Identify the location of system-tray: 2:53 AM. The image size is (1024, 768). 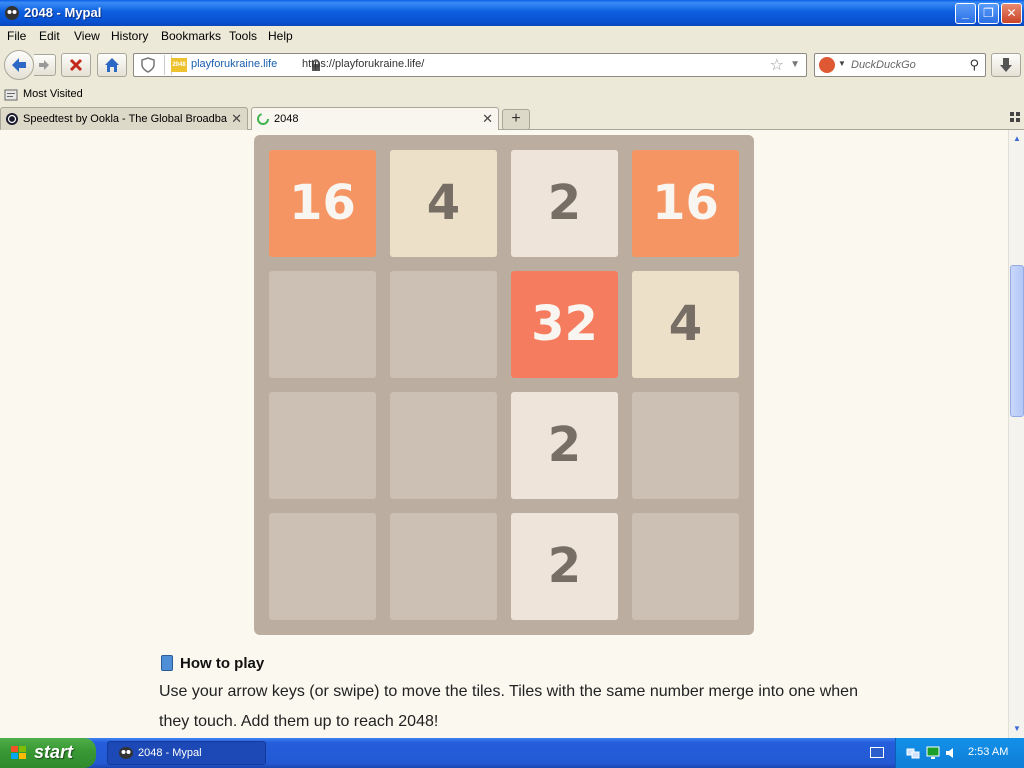
(959, 753).